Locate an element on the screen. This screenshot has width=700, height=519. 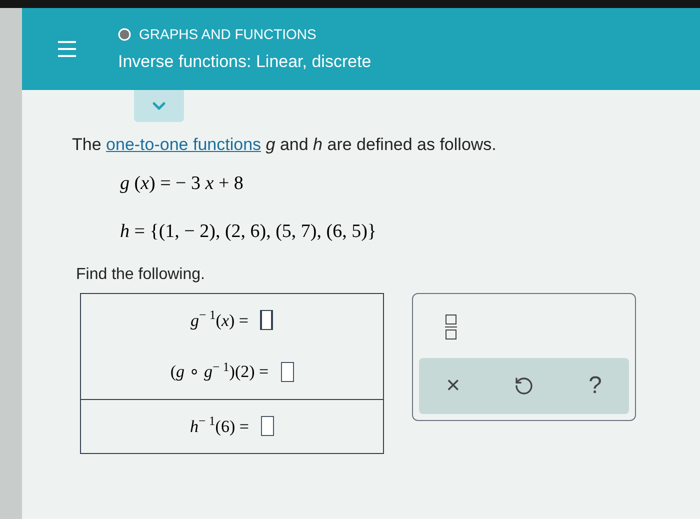
expression: h$^{− 1}$(6) = is located at coordinates (219, 426).